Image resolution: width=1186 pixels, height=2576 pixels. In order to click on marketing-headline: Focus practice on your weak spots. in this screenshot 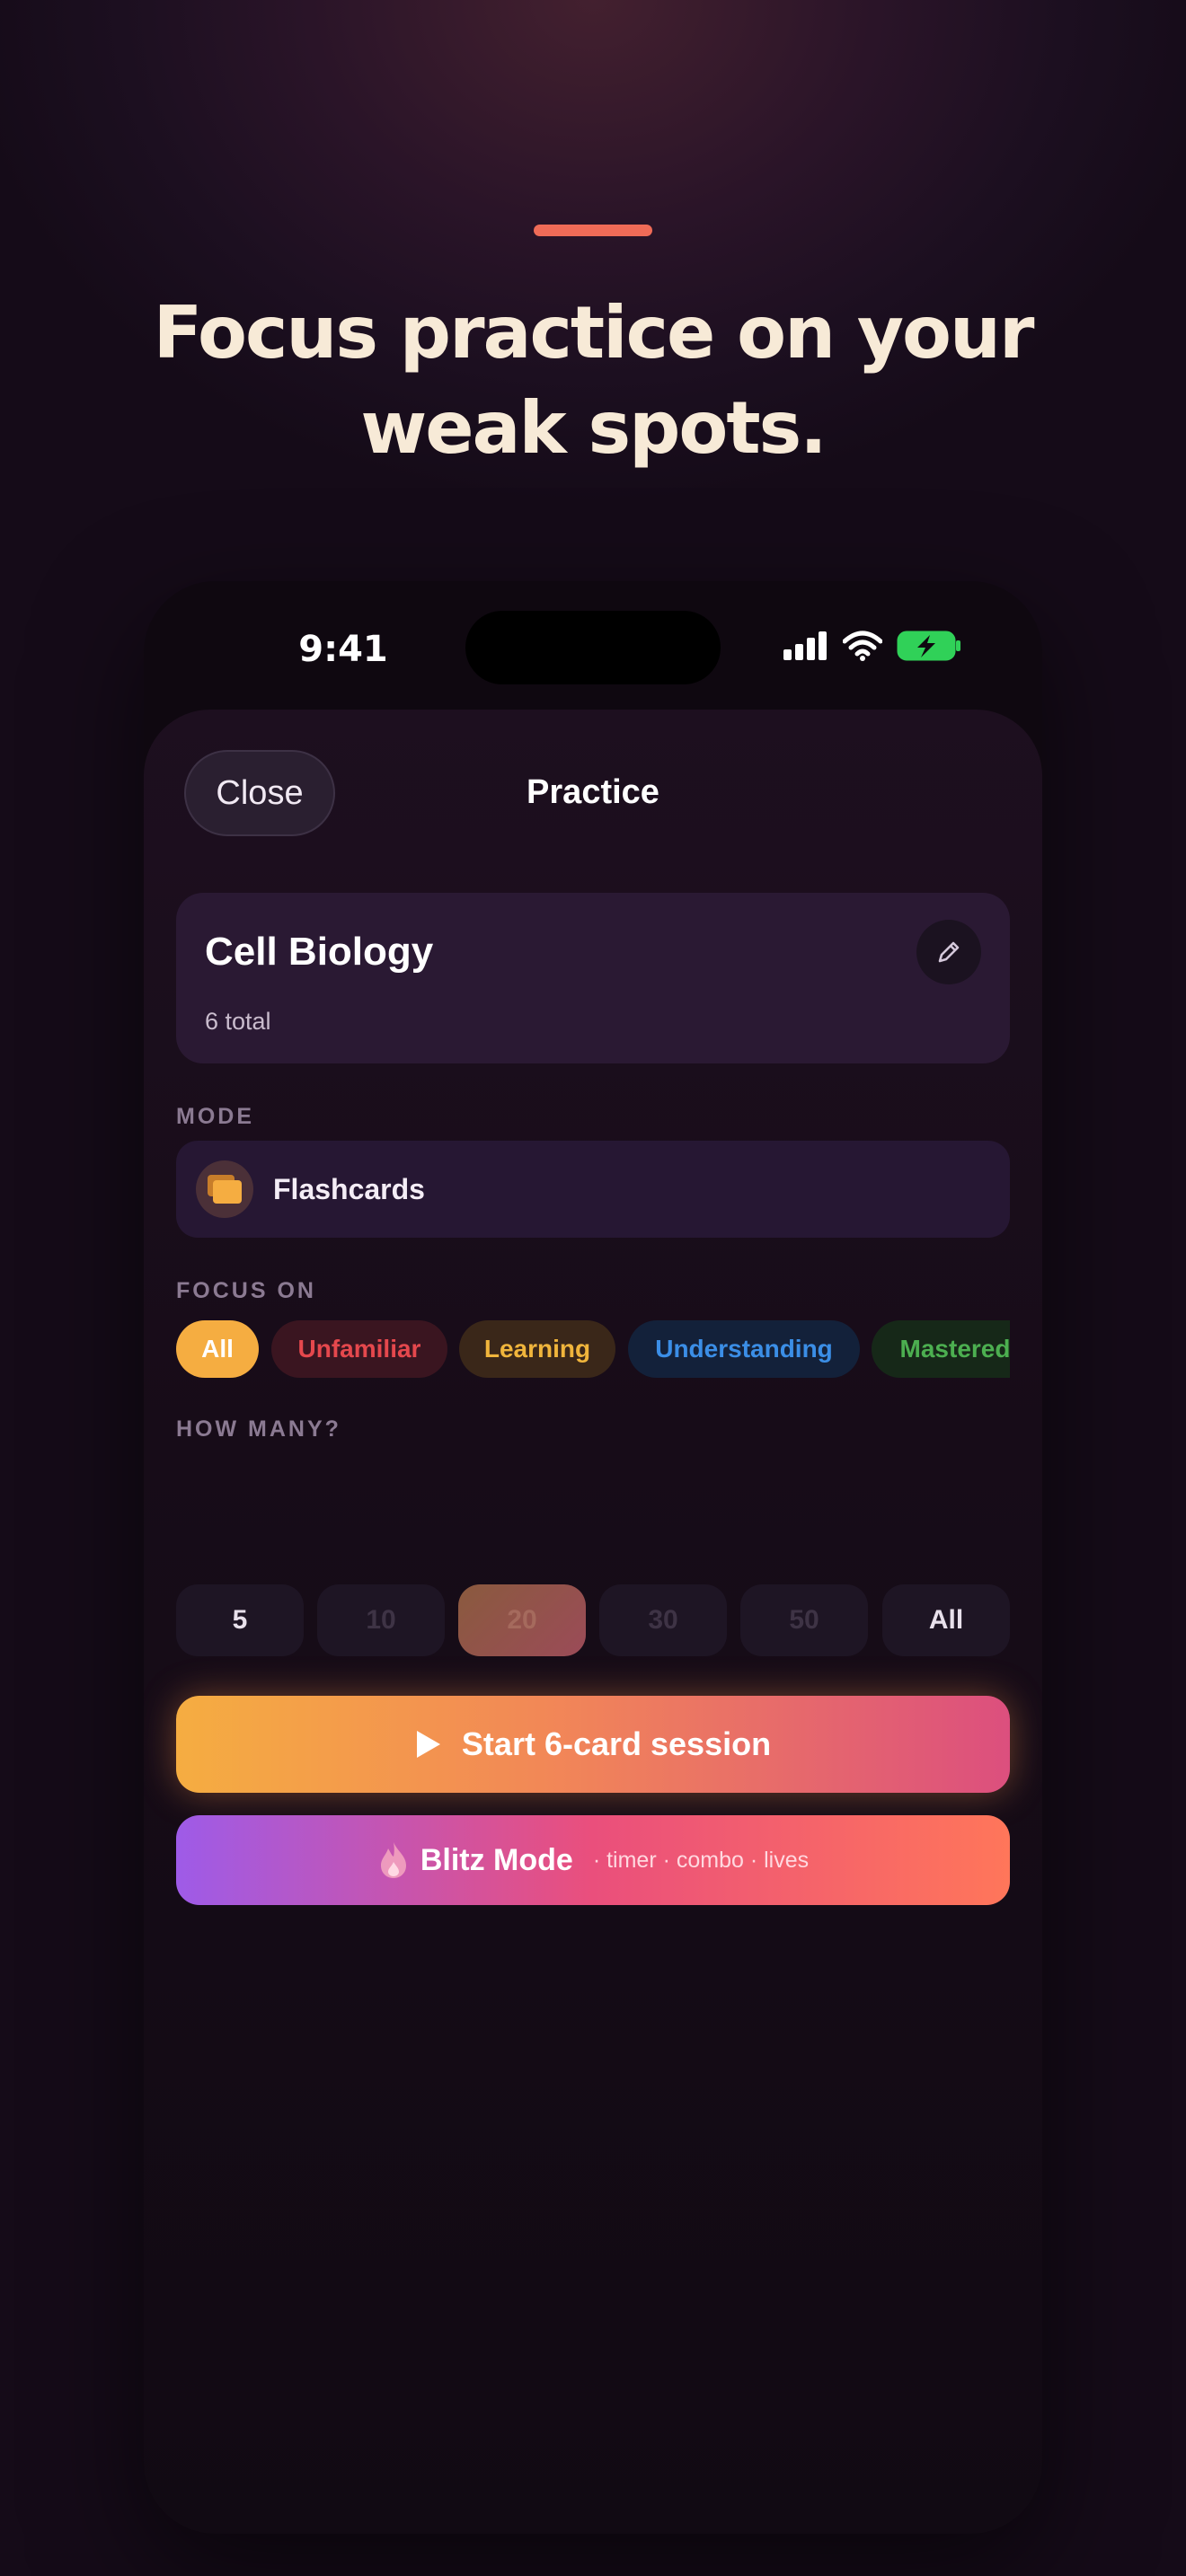, I will do `click(593, 381)`.